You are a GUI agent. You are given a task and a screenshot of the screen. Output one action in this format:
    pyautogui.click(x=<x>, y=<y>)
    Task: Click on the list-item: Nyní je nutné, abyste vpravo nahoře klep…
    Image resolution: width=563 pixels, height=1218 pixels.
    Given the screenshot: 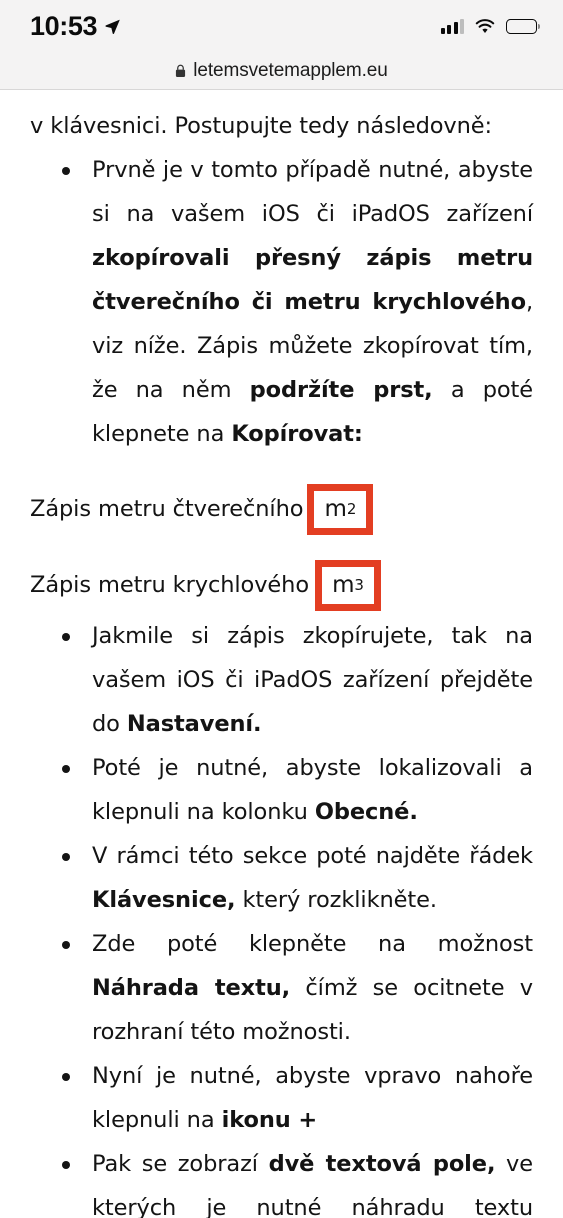 What is the action you would take?
    pyautogui.click(x=281, y=1098)
    